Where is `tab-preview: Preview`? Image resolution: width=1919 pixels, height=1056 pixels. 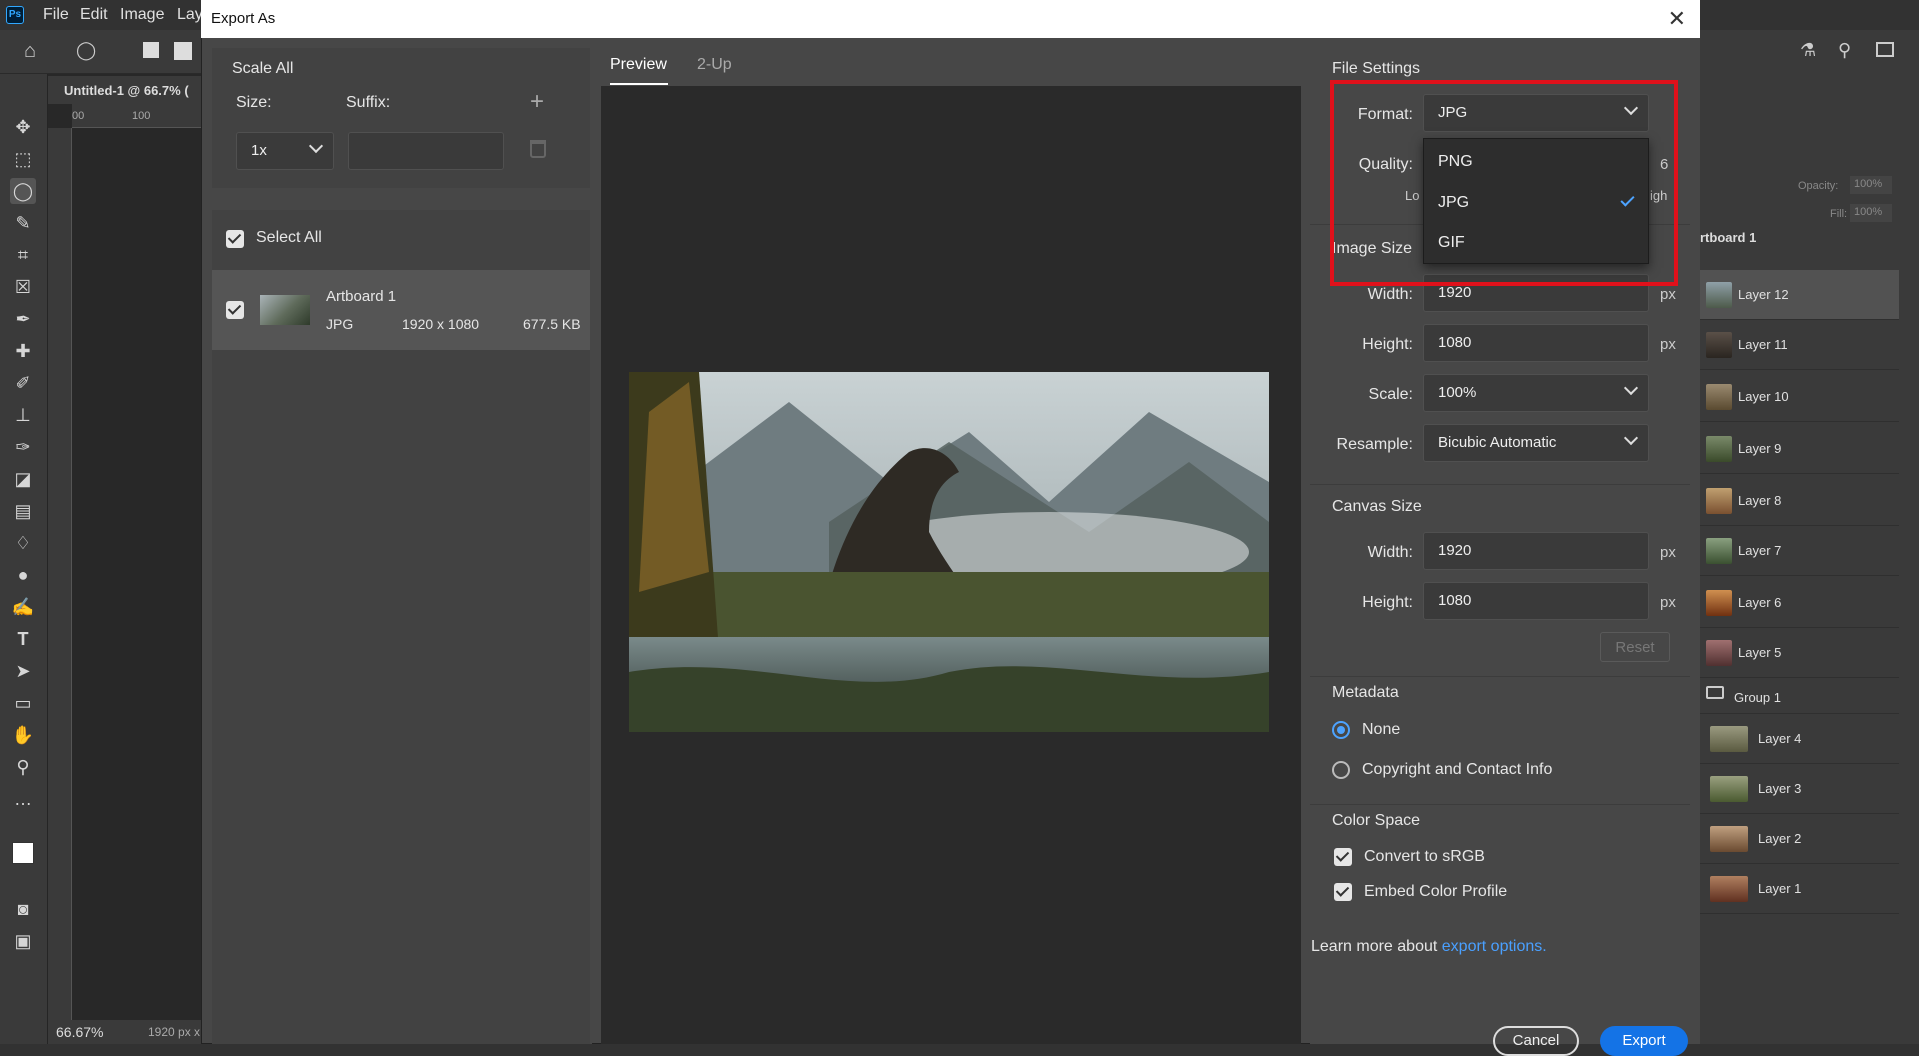
tab-preview: Preview is located at coordinates (638, 65).